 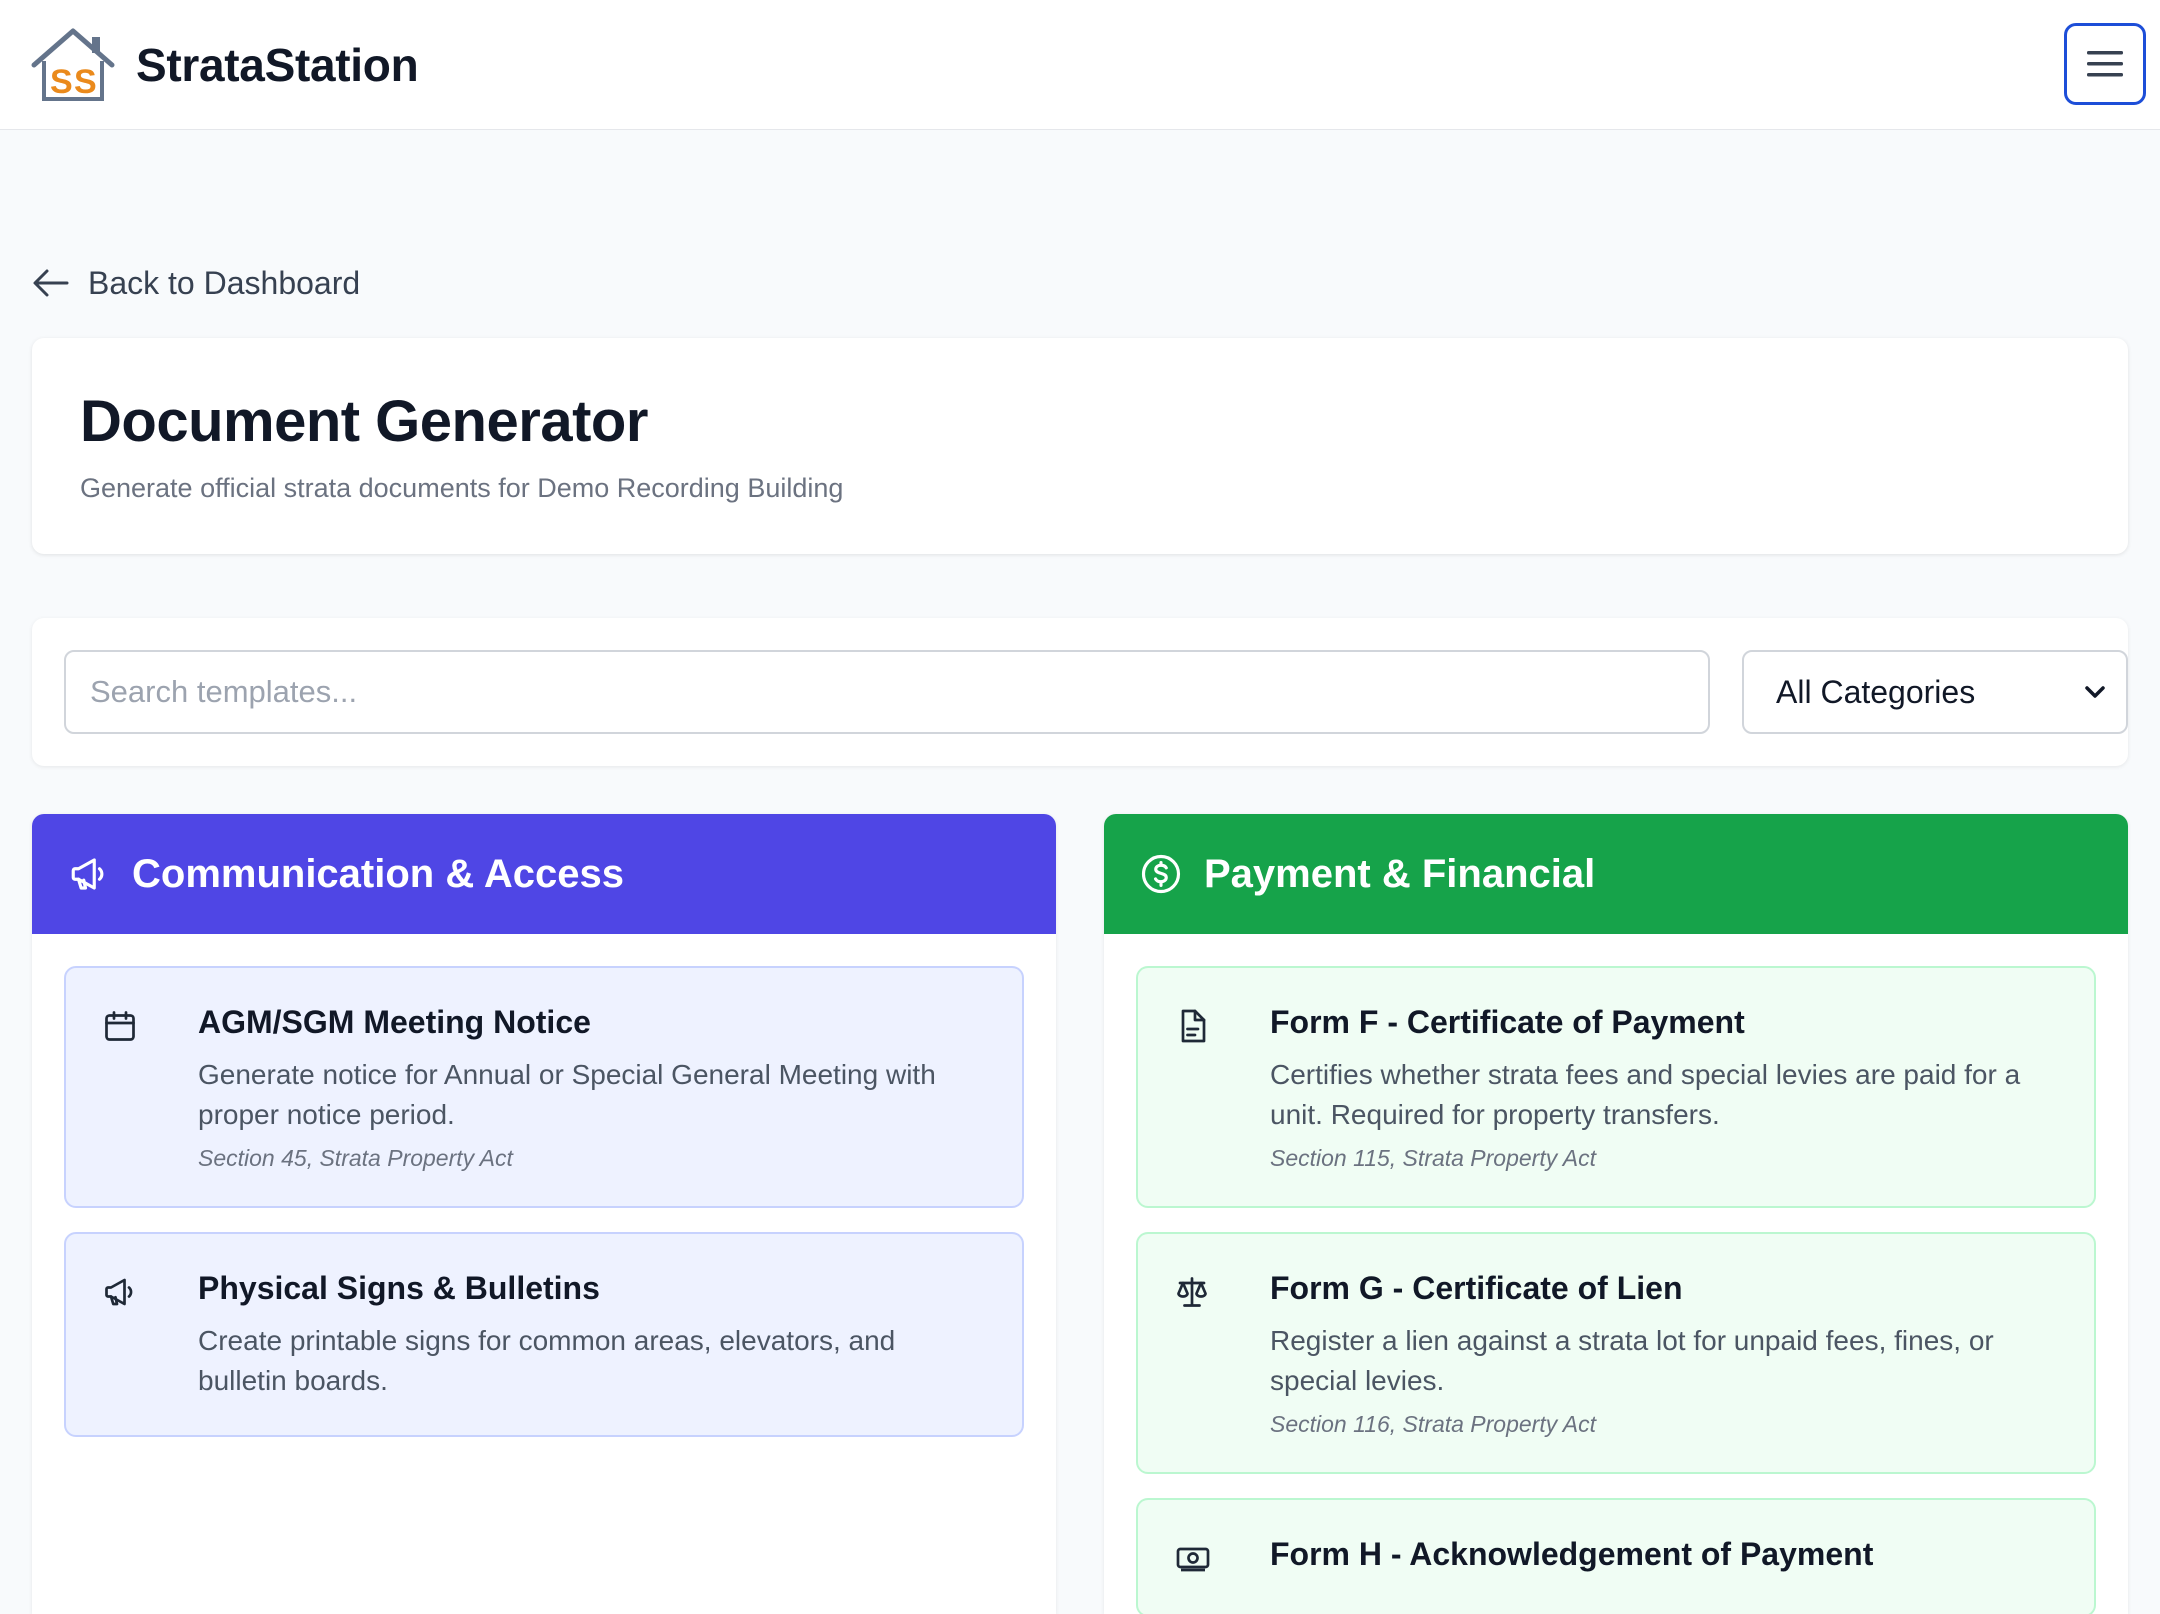 What do you see at coordinates (399, 1288) in the screenshot?
I see `template-title: Physical Signs & Bulletins` at bounding box center [399, 1288].